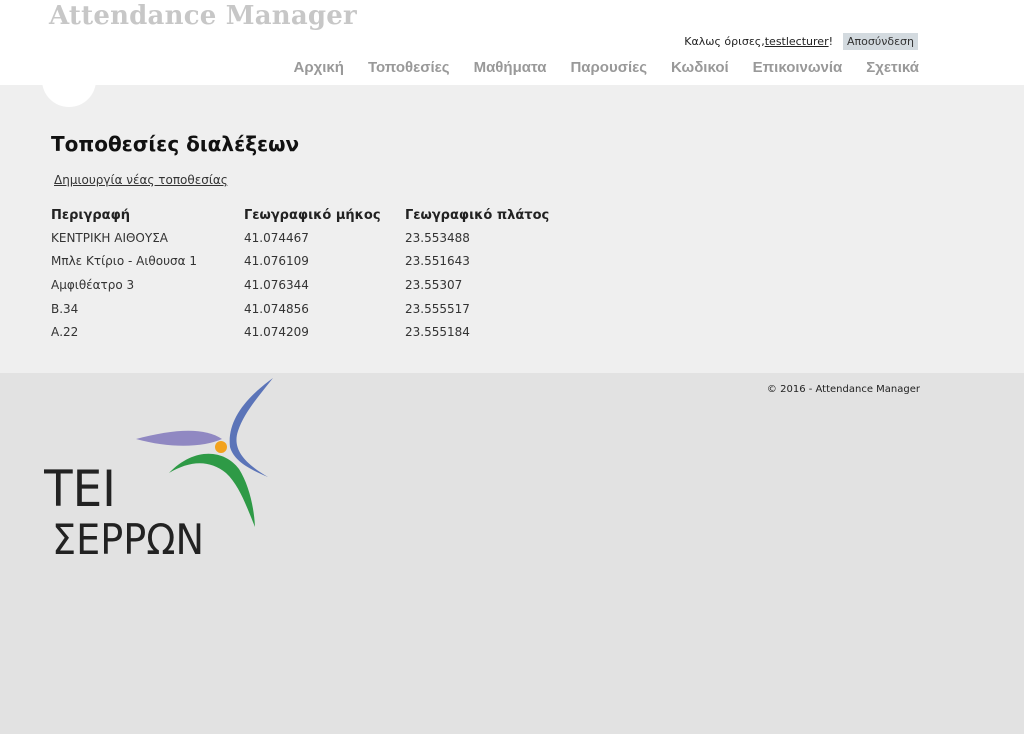 This screenshot has height=734, width=1024. Describe the element at coordinates (175, 144) in the screenshot. I see `page-title: Τοποθεσίες διαλέξεων` at that location.